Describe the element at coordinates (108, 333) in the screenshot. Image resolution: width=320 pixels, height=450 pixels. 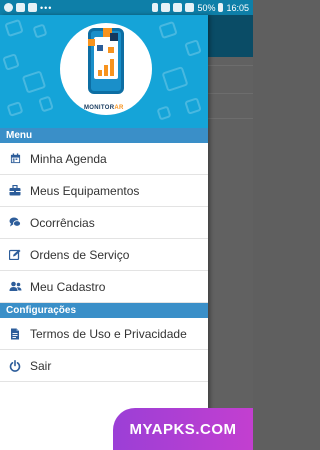
I see `menu-item-label: Termos de Uso e Privacidade` at that location.